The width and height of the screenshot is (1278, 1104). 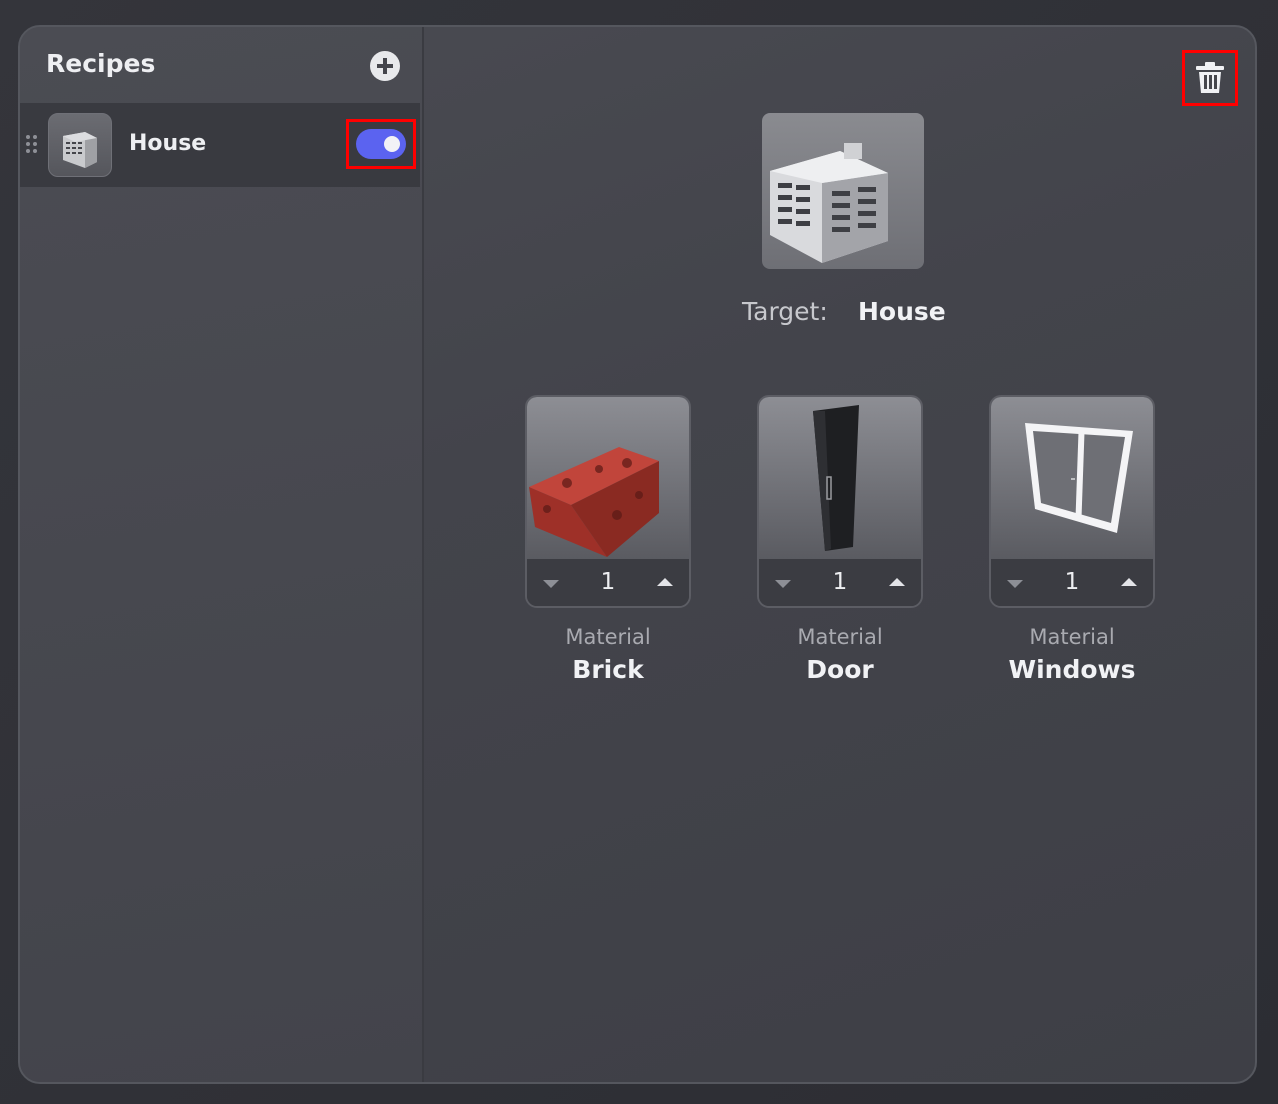 What do you see at coordinates (1079, 478) in the screenshot?
I see `window-icon` at bounding box center [1079, 478].